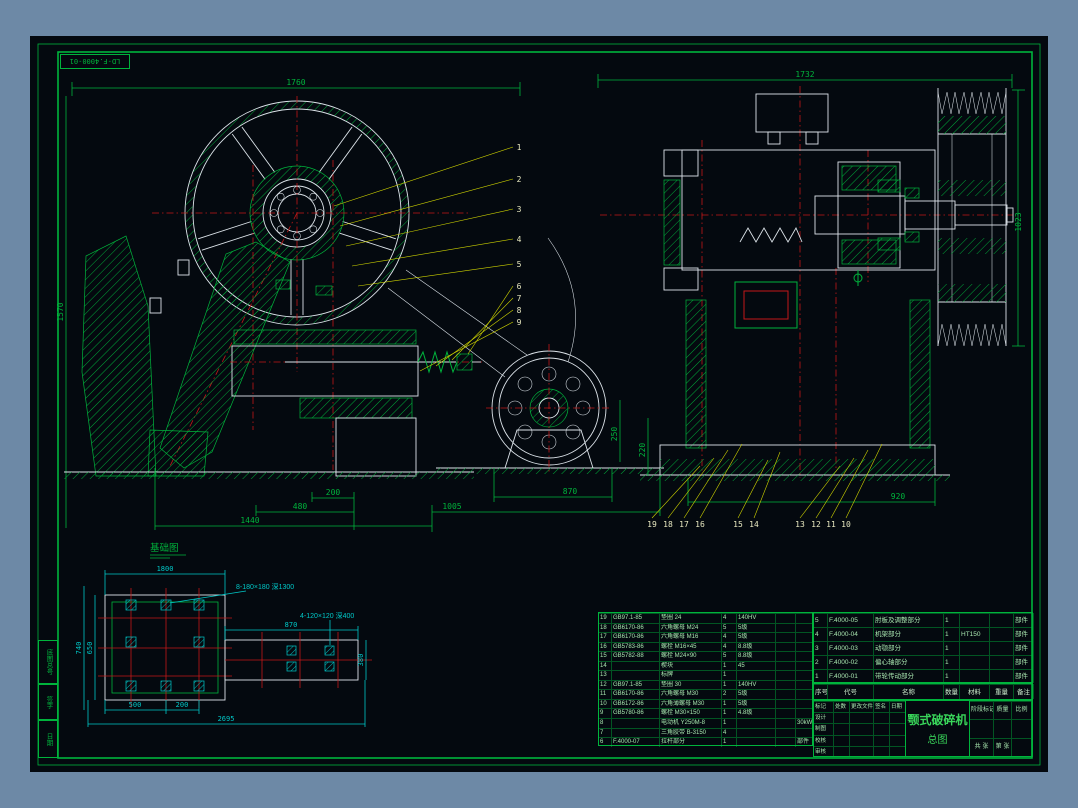  I want to click on table-row: 6 F.4000-07 拉杆部分 1 部件, so click(706, 742).